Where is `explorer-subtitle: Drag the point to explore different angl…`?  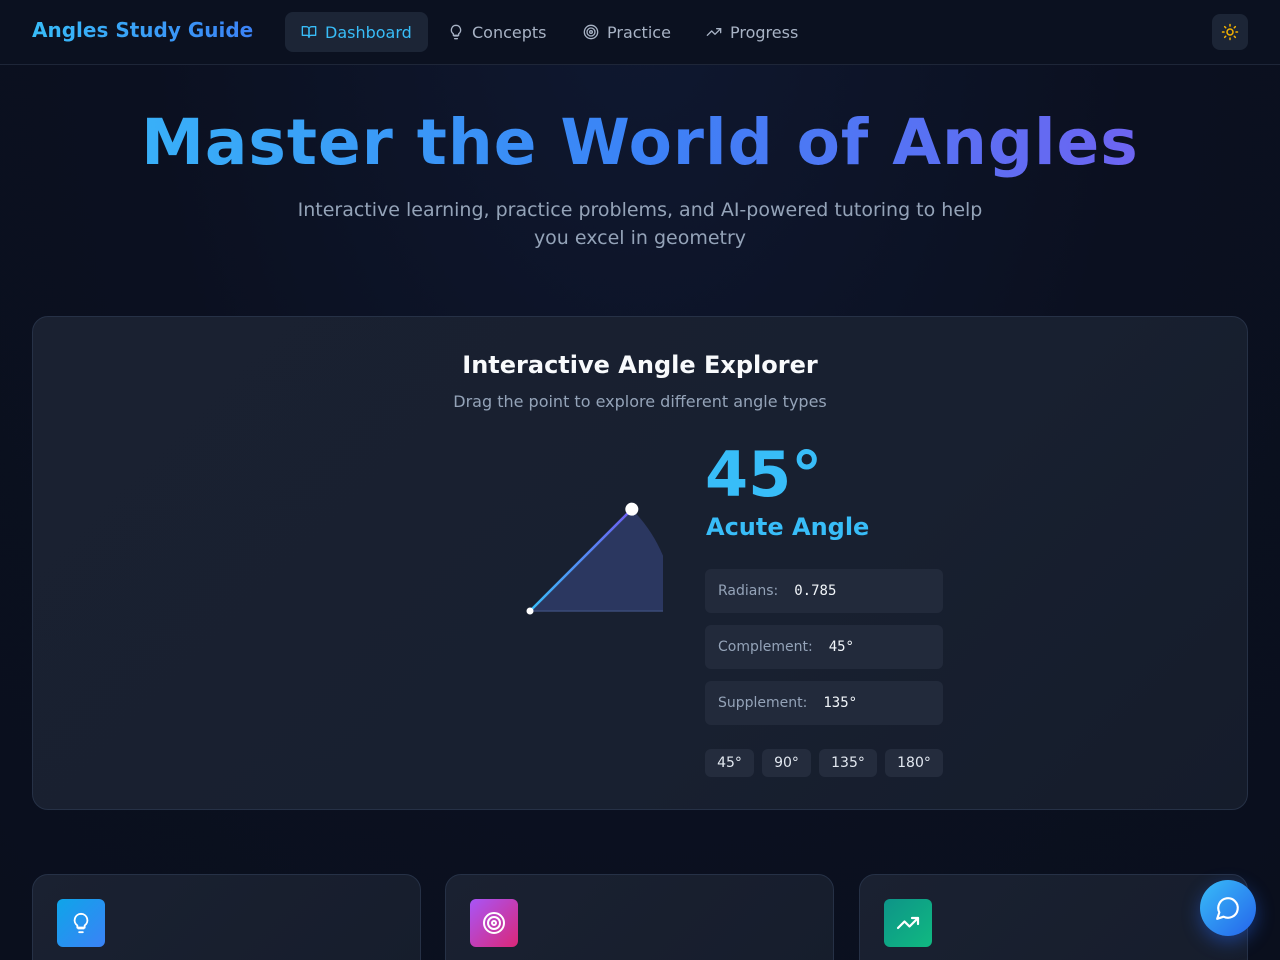
explorer-subtitle: Drag the point to explore different angl… is located at coordinates (640, 401).